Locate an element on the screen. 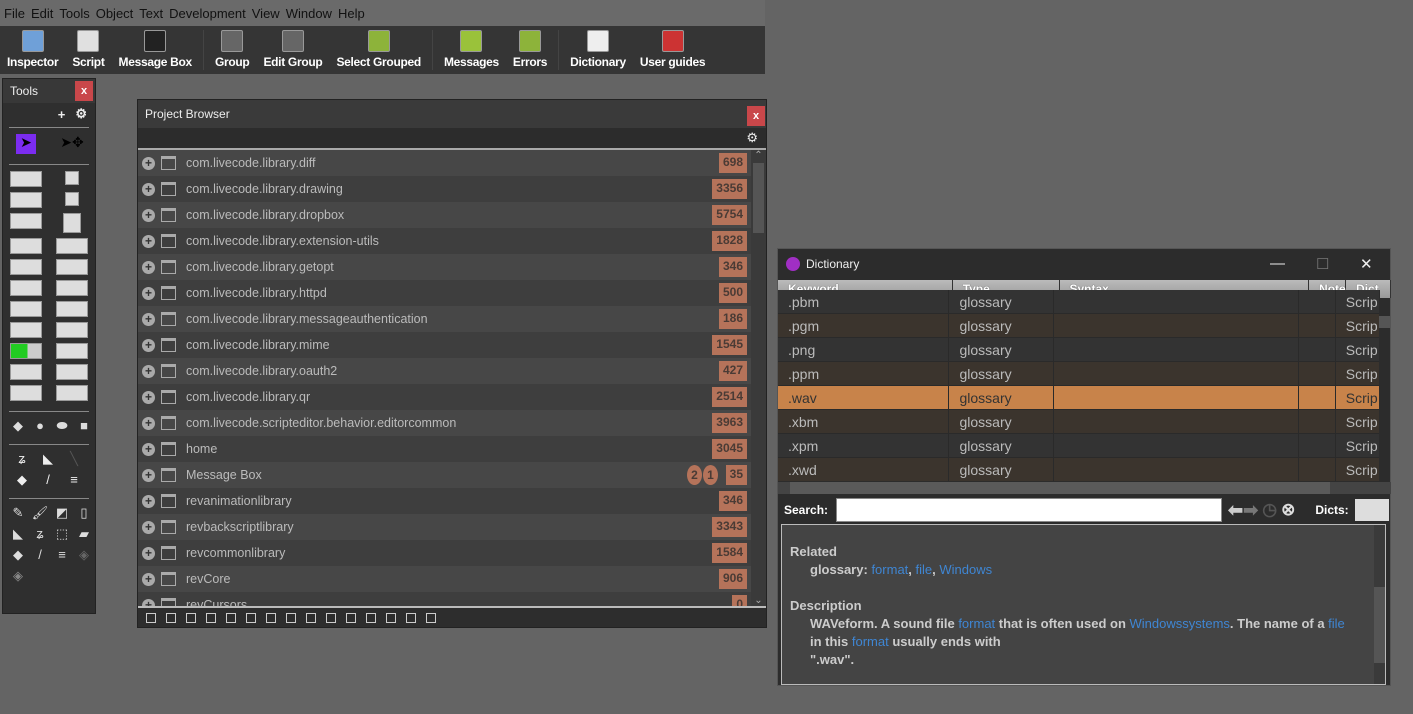 This screenshot has width=1413, height=714. list-field-tool-icon is located at coordinates (26, 288).